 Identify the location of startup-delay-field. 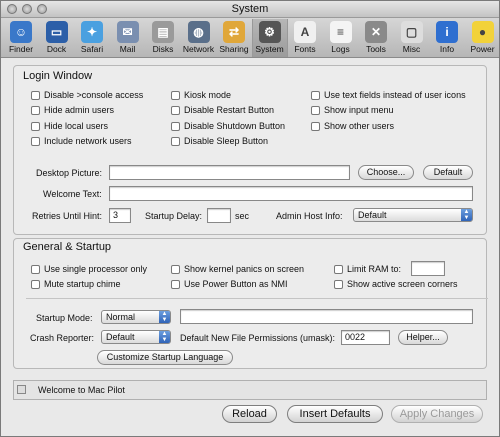
(219, 215).